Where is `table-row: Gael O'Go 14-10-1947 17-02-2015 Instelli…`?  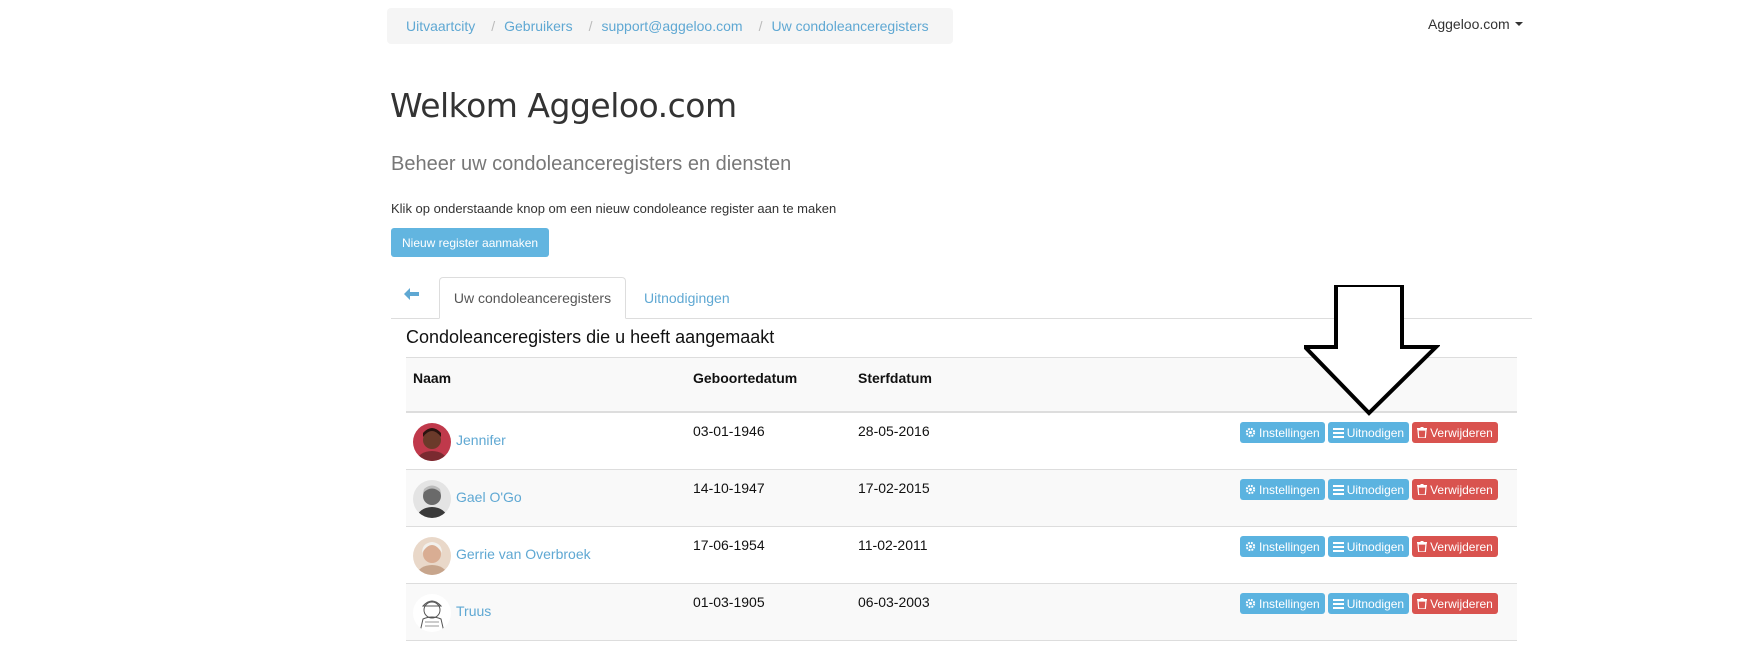
table-row: Gael O'Go 14-10-1947 17-02-2015 Instelli… is located at coordinates (961, 498).